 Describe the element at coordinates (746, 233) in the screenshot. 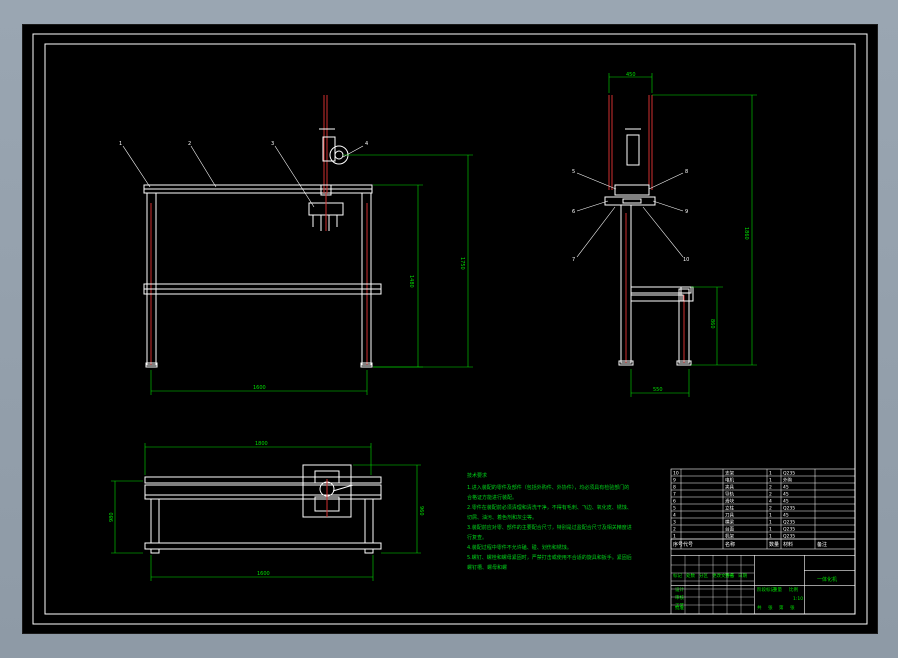

I see `side-dim-height: 1860` at that location.